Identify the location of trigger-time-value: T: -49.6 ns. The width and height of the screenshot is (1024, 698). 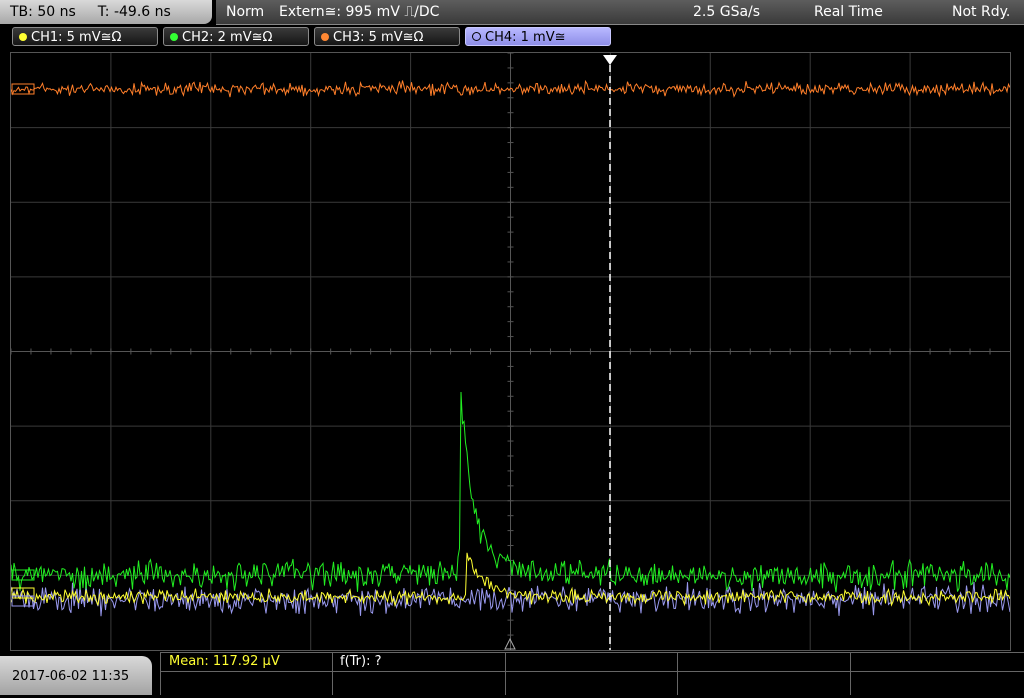
(134, 12).